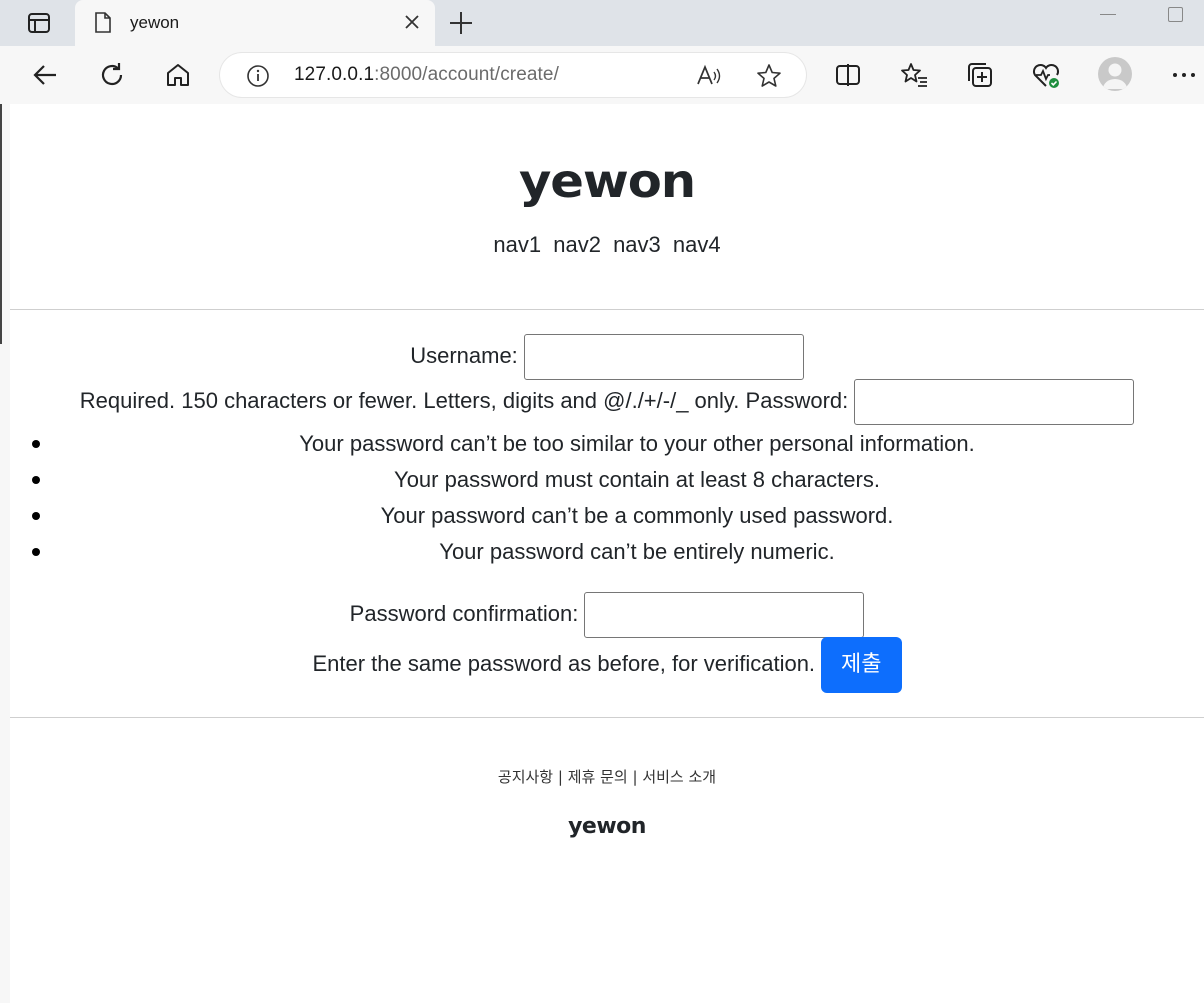 This screenshot has width=1204, height=1003. What do you see at coordinates (466, 74) in the screenshot?
I see `url-path: :8000/account/create/` at bounding box center [466, 74].